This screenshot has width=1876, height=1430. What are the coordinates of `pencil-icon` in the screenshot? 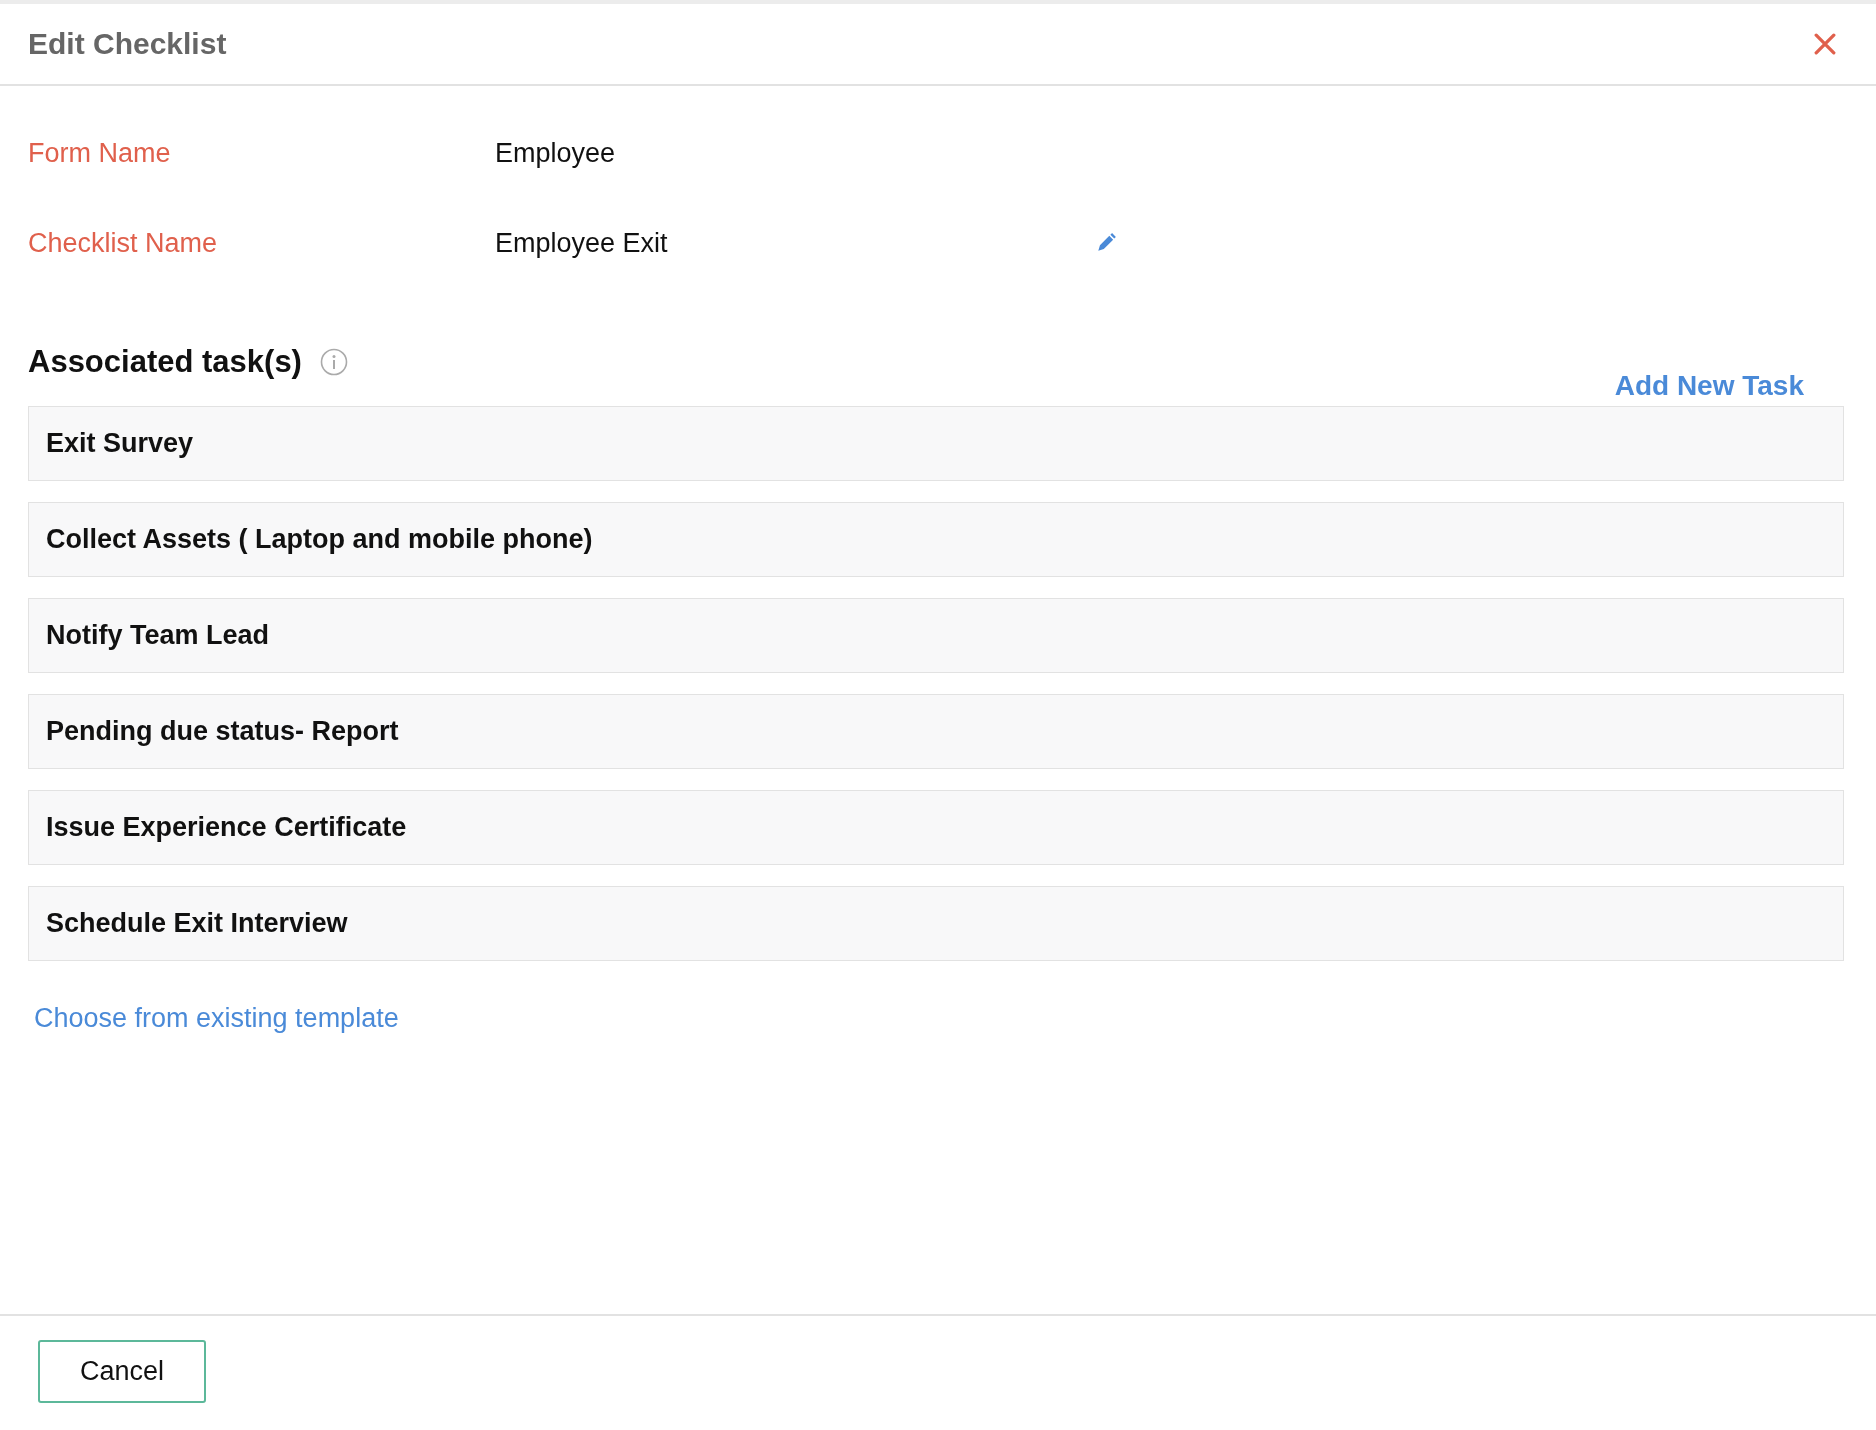 It's located at (1106, 243).